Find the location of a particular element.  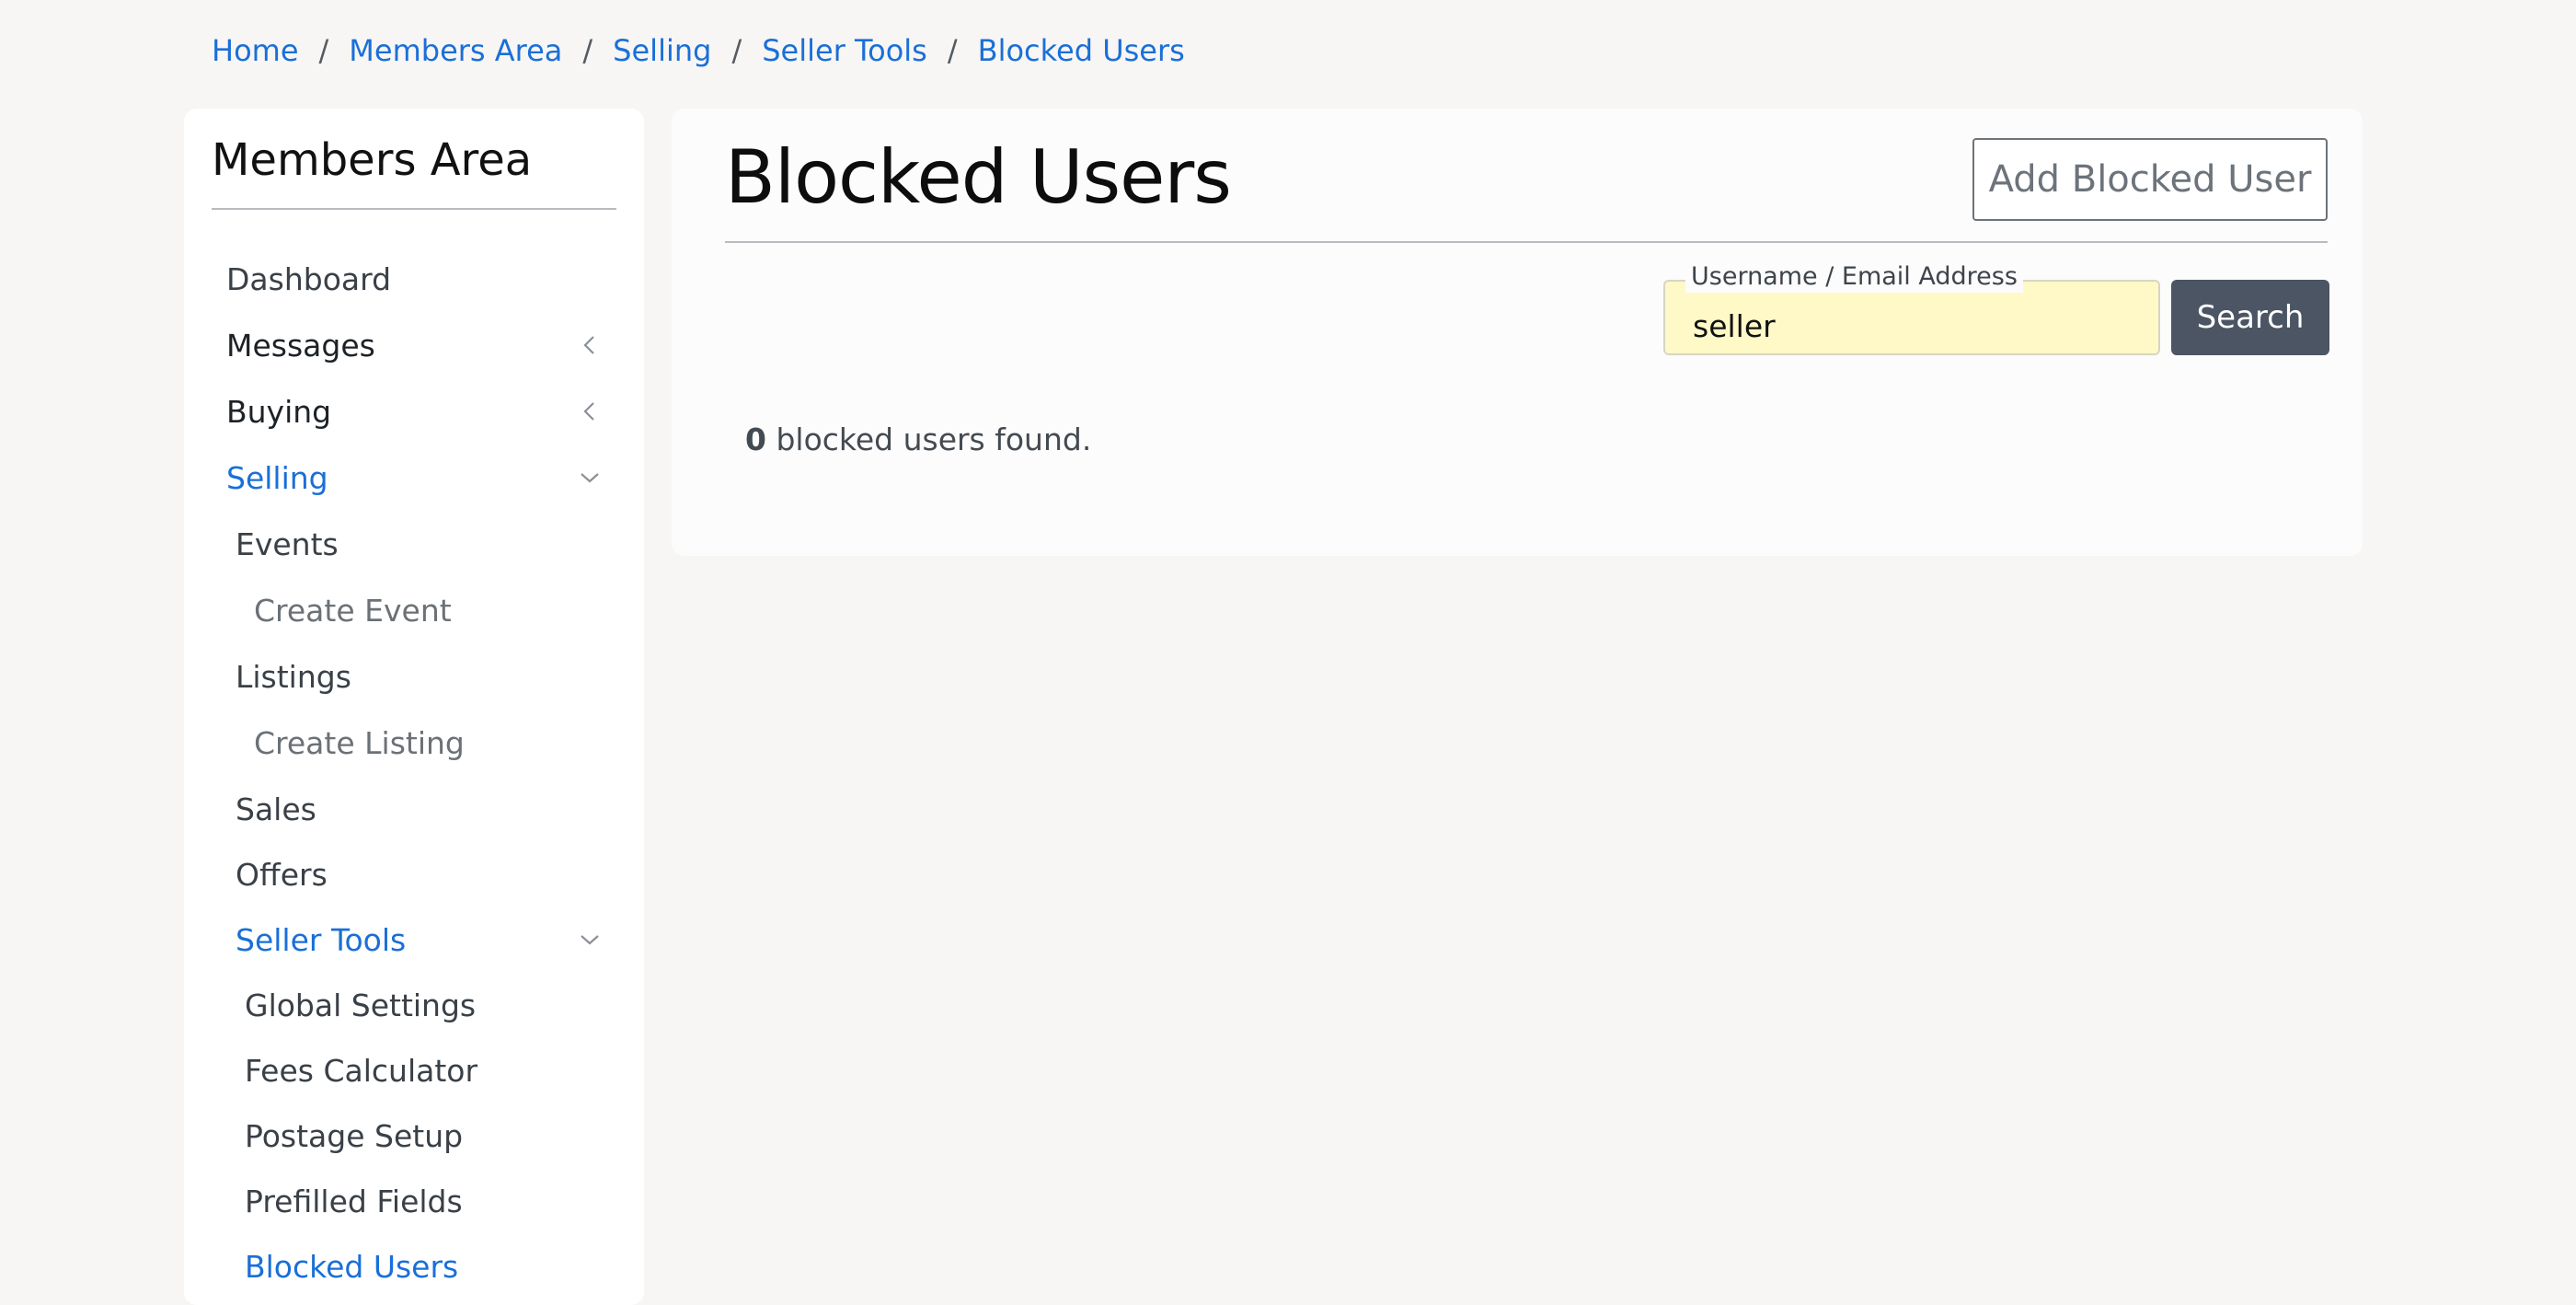

results-count: 0 is located at coordinates (755, 439).